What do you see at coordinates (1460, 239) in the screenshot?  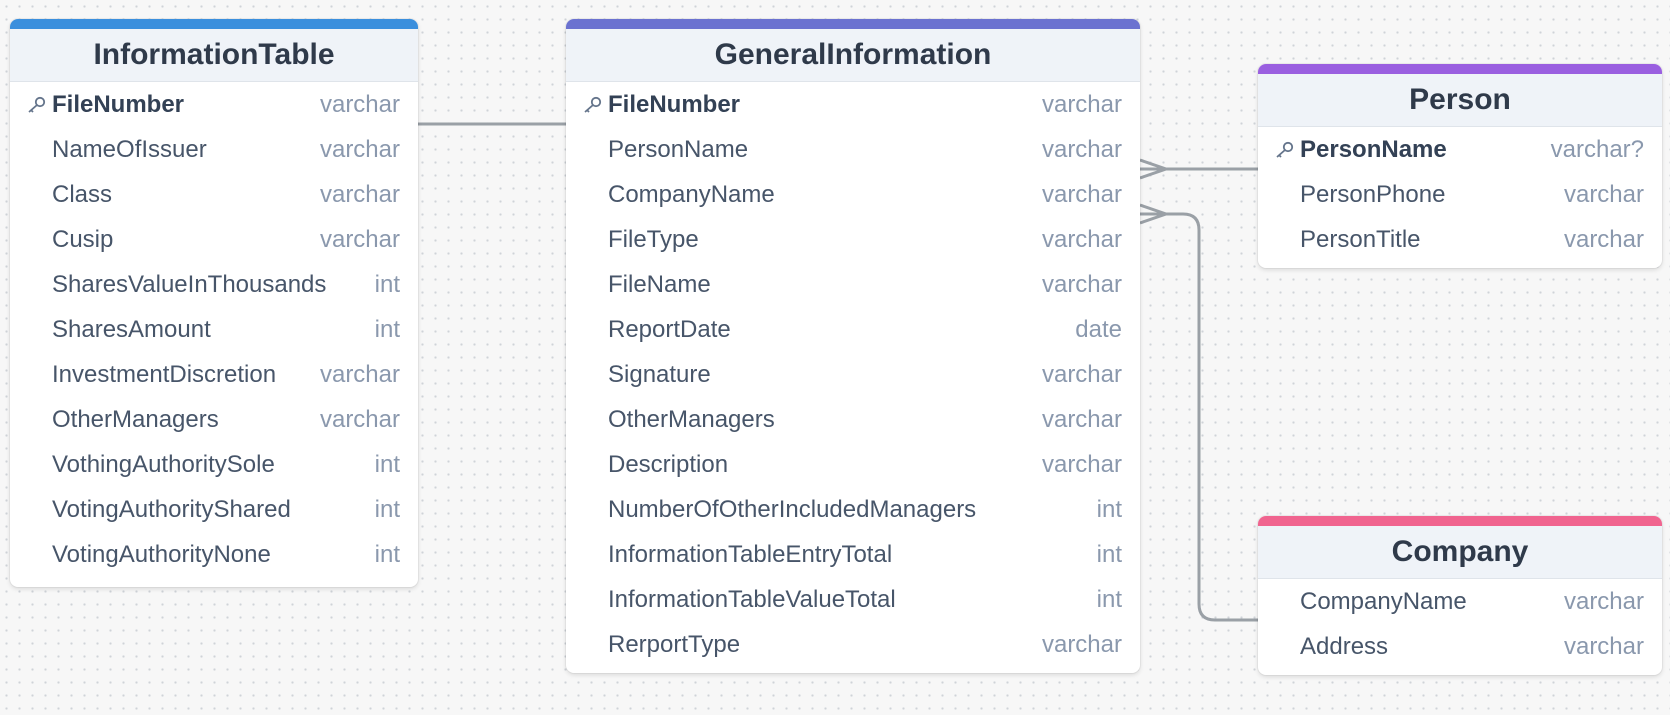 I see `field-row: PersonTitle varchar` at bounding box center [1460, 239].